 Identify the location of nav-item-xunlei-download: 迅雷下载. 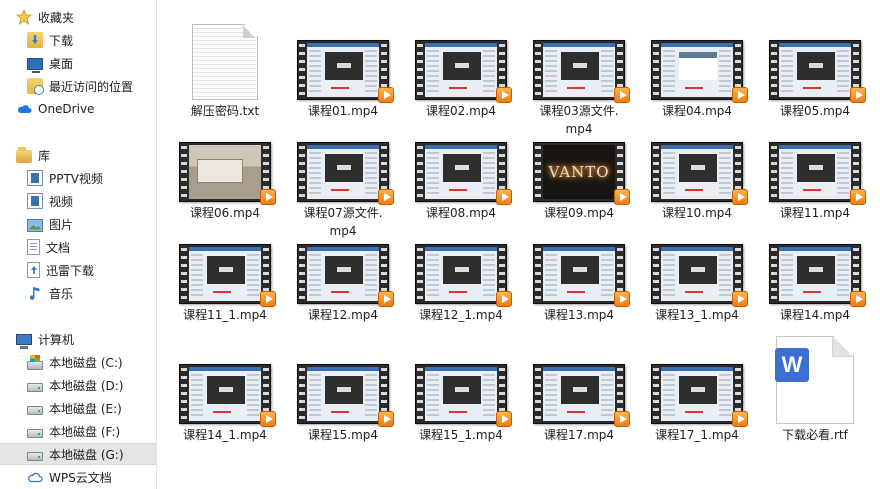
(78, 270).